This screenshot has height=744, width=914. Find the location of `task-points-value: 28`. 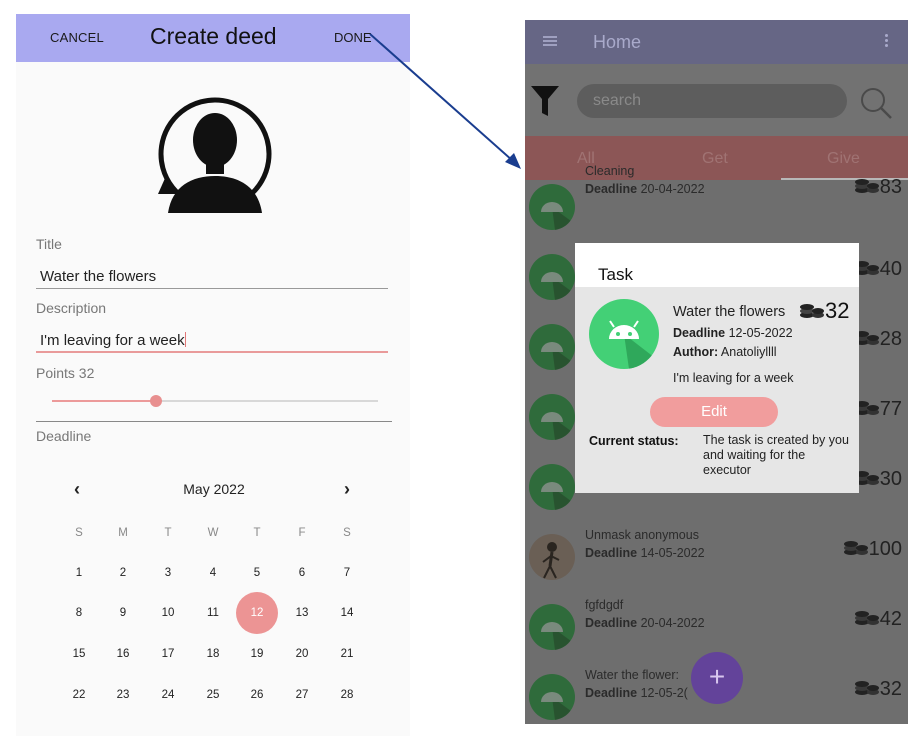

task-points-value: 28 is located at coordinates (890, 339).